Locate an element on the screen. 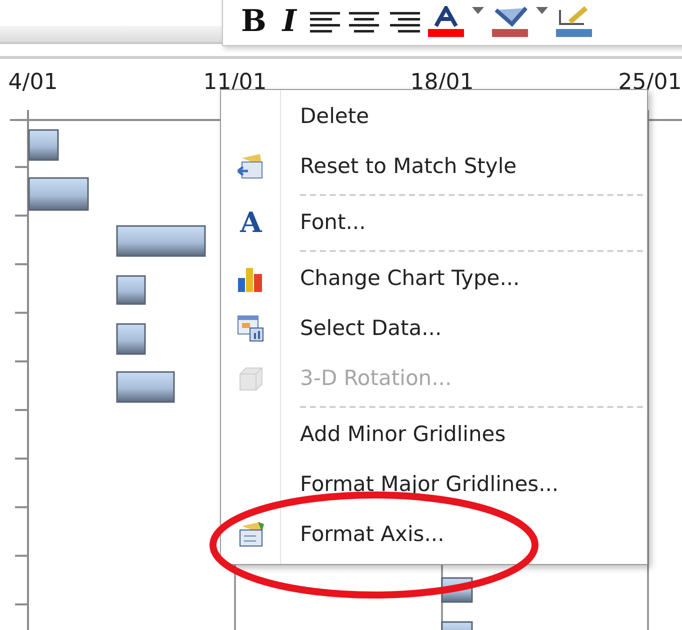  table-chart-icon is located at coordinates (251, 329).